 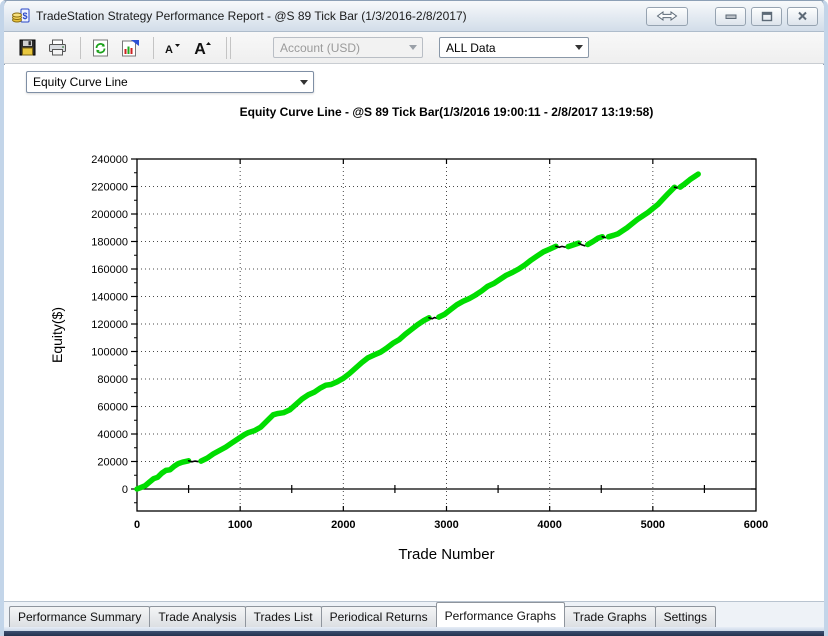 What do you see at coordinates (378, 616) in the screenshot?
I see `tab-periodical-returns: Periodical Returns` at bounding box center [378, 616].